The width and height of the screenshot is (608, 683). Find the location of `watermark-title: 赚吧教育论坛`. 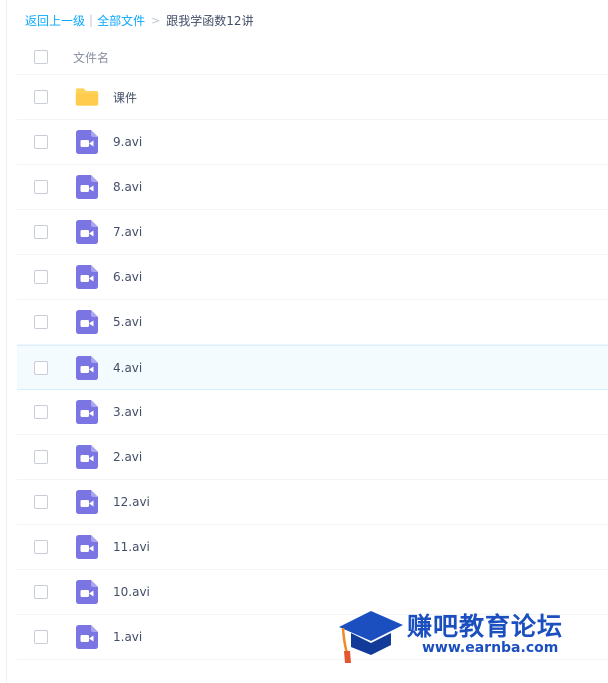

watermark-title: 赚吧教育论坛 is located at coordinates (485, 626).